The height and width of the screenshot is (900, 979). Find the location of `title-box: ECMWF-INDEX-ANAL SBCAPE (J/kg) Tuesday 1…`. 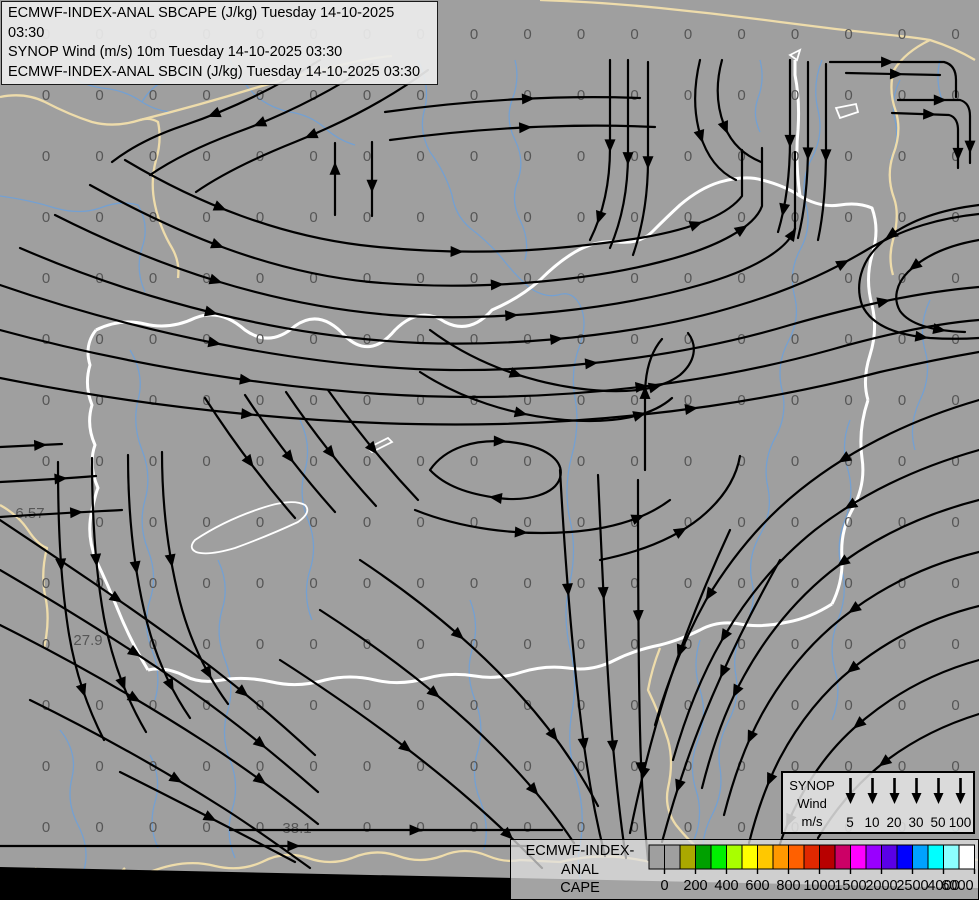

title-box: ECMWF-INDEX-ANAL SBCAPE (J/kg) Tuesday 1… is located at coordinates (219, 43).